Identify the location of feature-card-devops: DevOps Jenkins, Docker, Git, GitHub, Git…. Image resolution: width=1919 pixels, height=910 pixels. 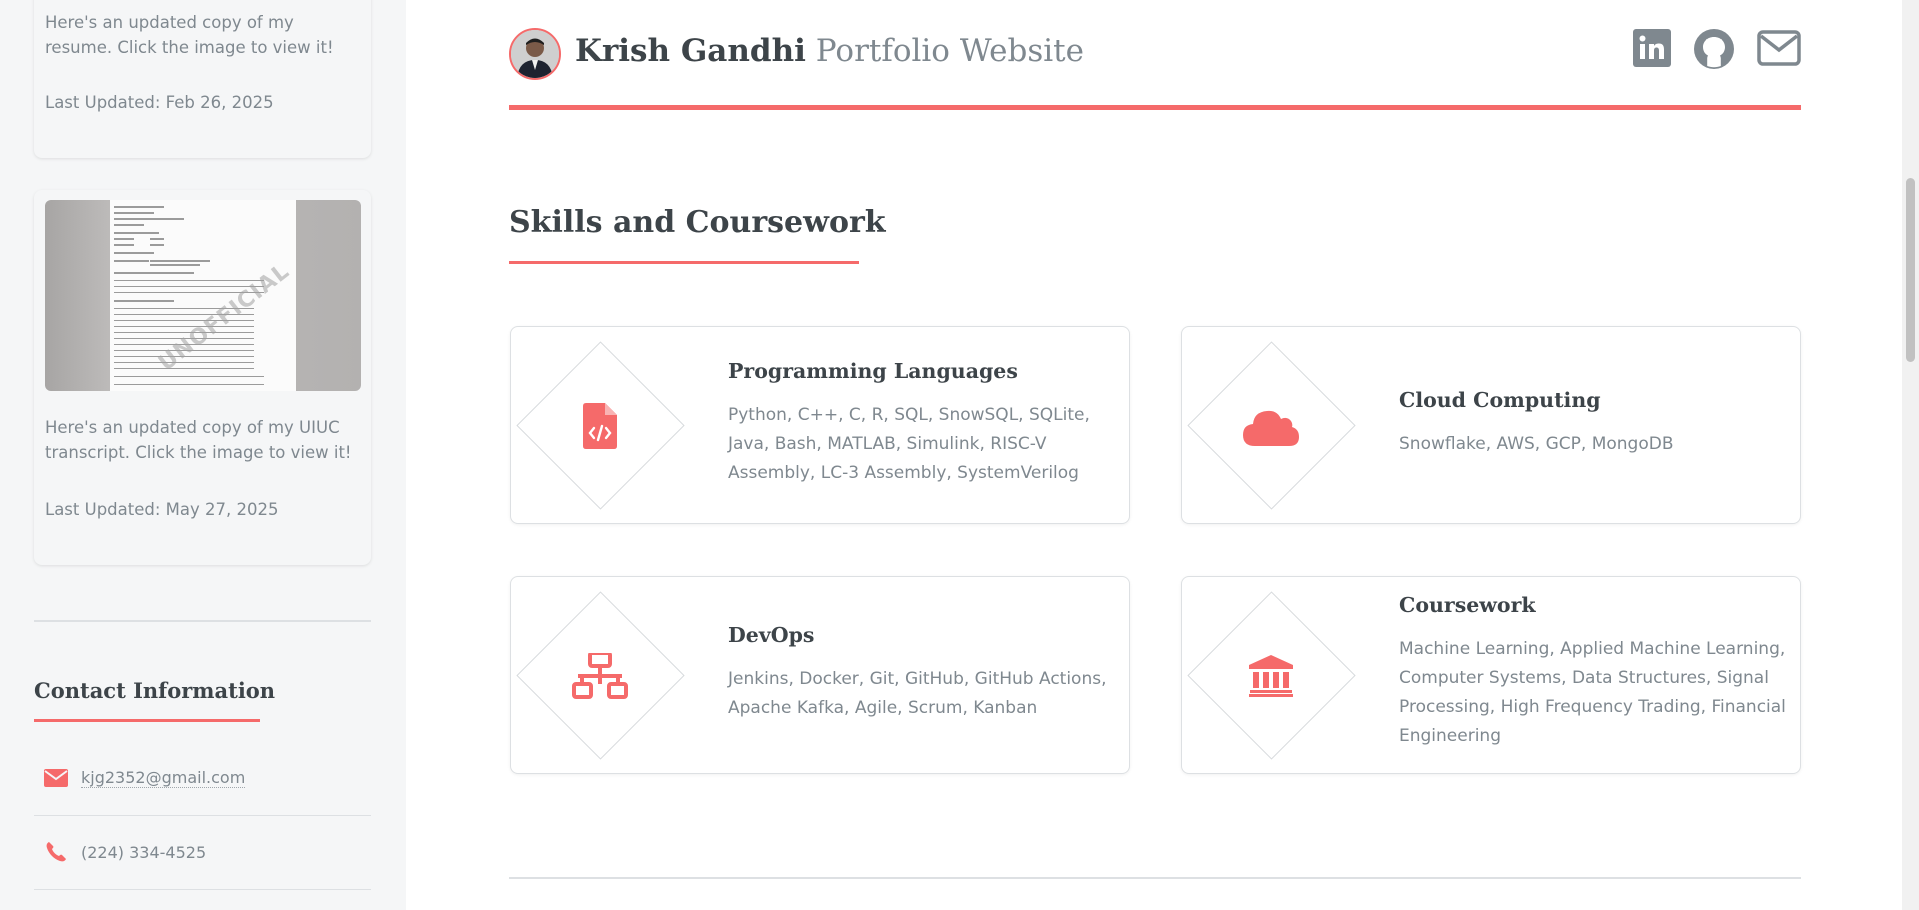
(820, 675).